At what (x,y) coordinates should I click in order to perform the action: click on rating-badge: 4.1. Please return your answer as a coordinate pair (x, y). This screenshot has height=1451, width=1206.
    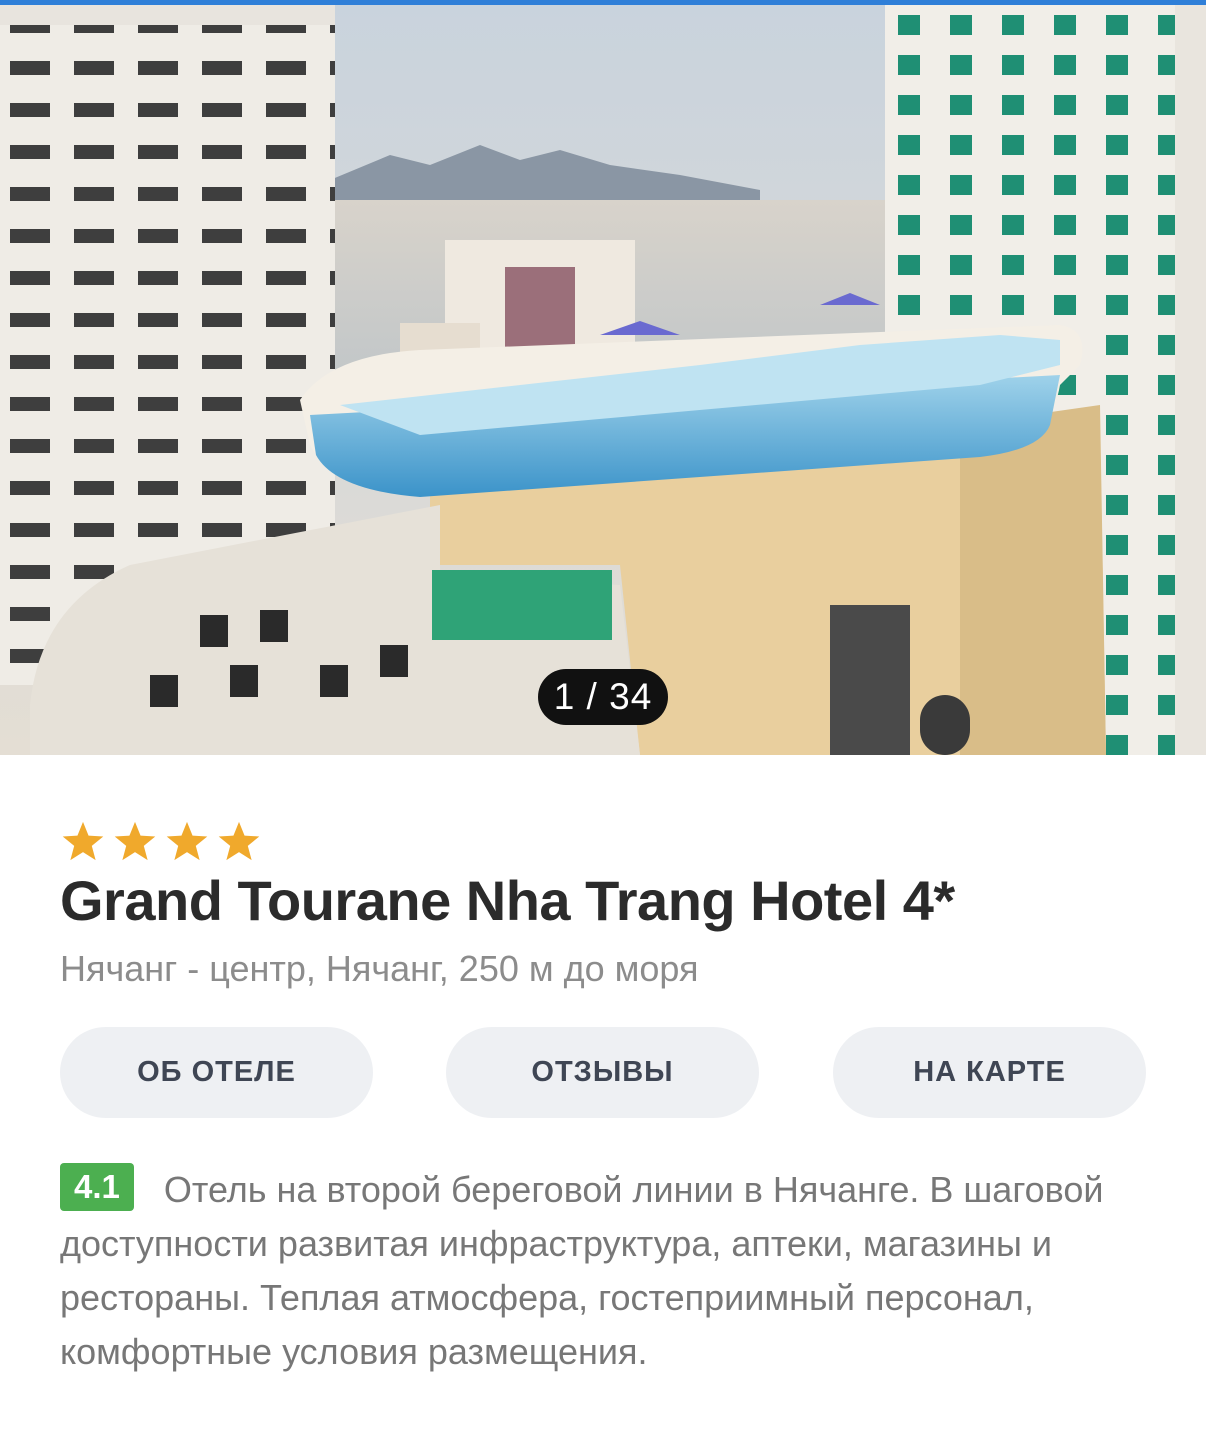
    Looking at the image, I should click on (97, 1187).